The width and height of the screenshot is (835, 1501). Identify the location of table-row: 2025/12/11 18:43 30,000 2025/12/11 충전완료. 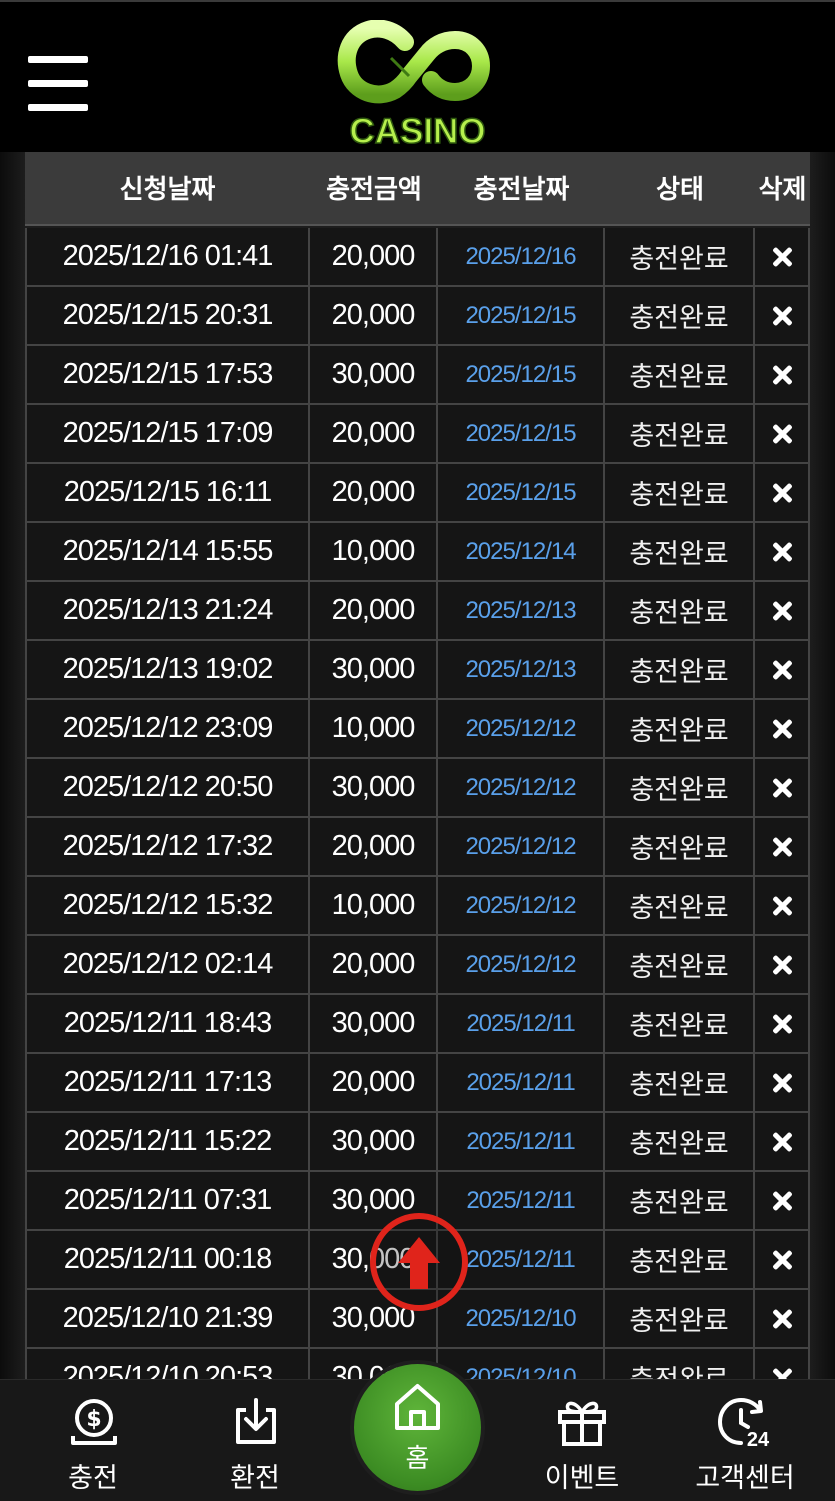
(417, 1024).